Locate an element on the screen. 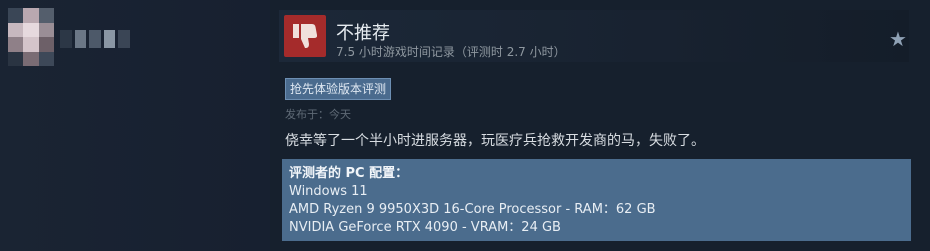 Image resolution: width=930 pixels, height=251 pixels. playtime: 7.5 小时游戏时间记录（评测时 2.7 小时） is located at coordinates (451, 52).